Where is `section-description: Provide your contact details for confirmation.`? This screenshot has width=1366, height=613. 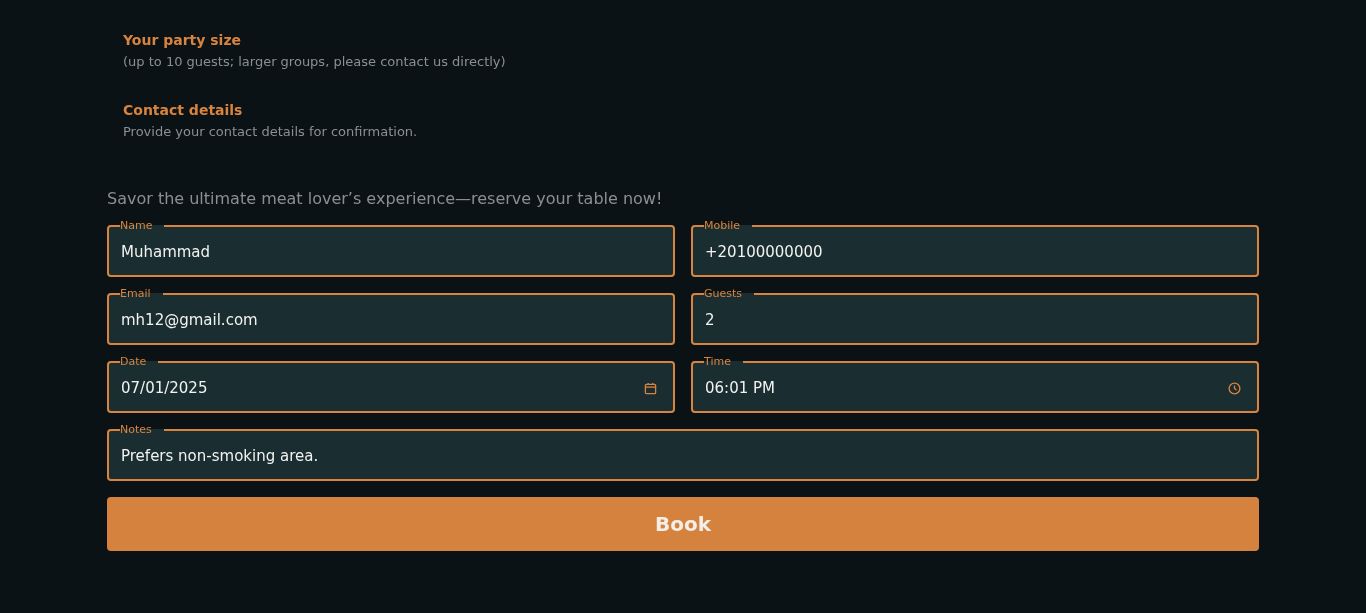 section-description: Provide your contact details for confirmation. is located at coordinates (271, 132).